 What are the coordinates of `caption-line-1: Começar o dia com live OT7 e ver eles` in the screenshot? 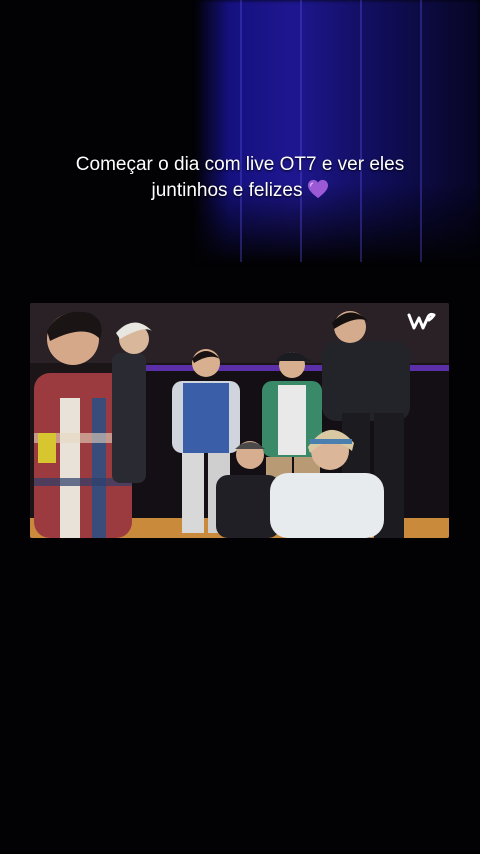 It's located at (240, 164).